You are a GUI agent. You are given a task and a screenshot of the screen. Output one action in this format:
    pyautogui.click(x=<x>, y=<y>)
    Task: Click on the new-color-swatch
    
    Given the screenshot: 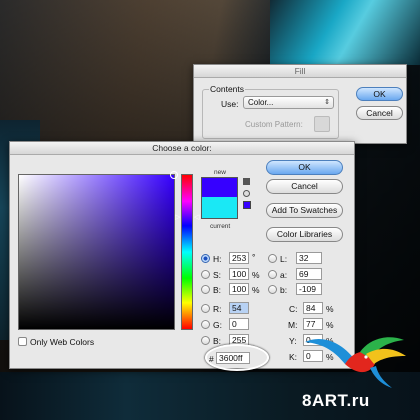 What is the action you would take?
    pyautogui.click(x=219, y=187)
    